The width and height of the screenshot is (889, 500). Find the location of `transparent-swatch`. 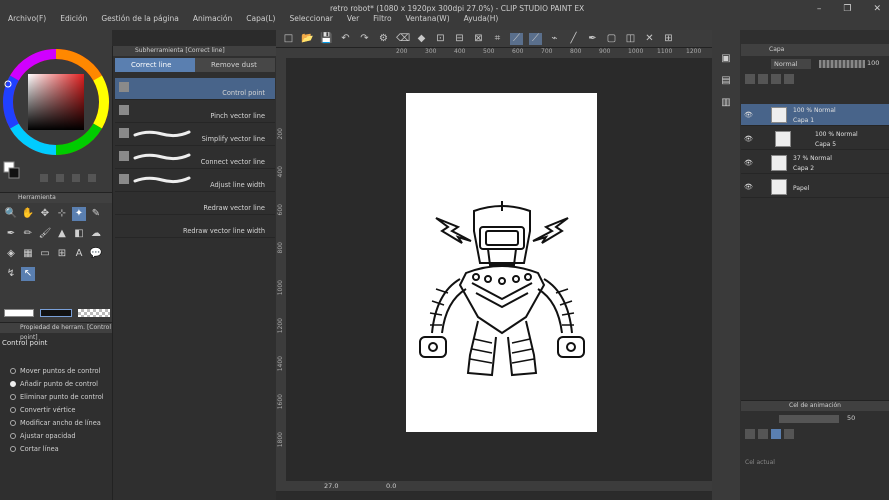

transparent-swatch is located at coordinates (94, 313).